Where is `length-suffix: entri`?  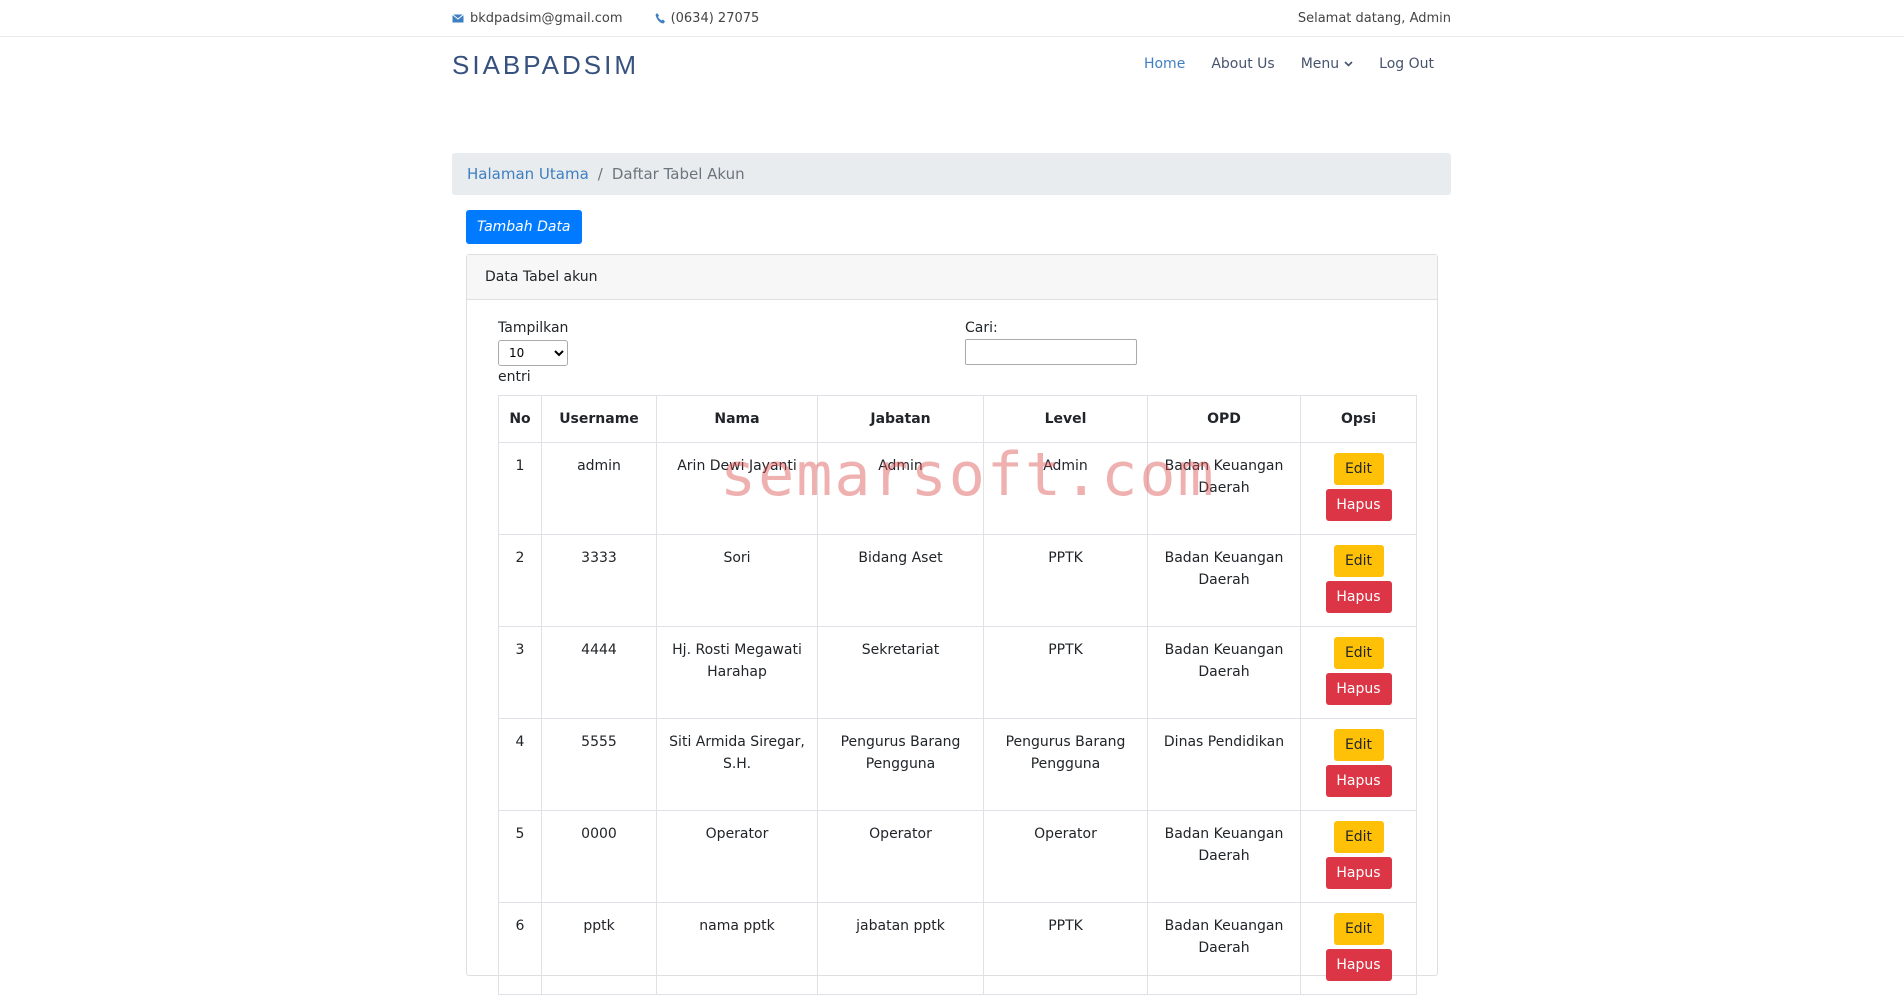 length-suffix: entri is located at coordinates (514, 377).